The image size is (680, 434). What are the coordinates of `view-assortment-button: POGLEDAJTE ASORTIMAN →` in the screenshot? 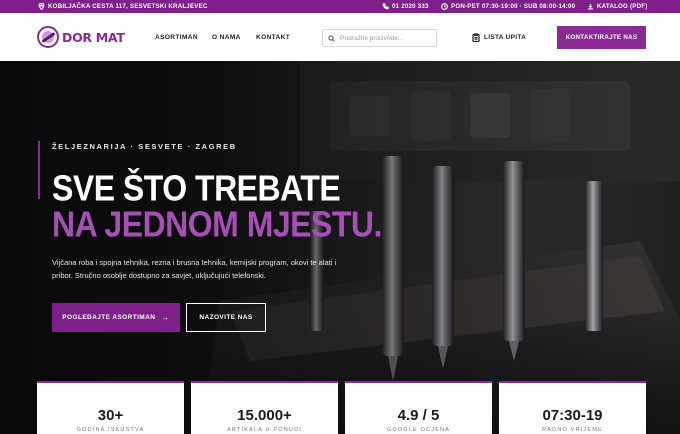 It's located at (116, 317).